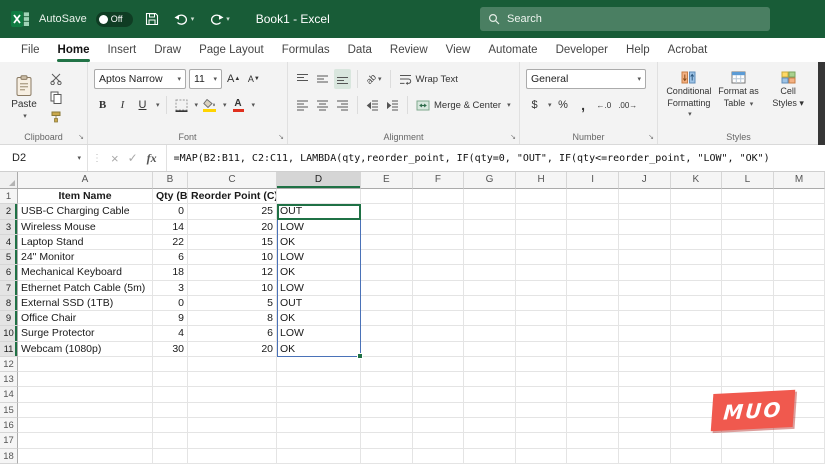 Image resolution: width=825 pixels, height=464 pixels. I want to click on cell-D11: OK, so click(319, 349).